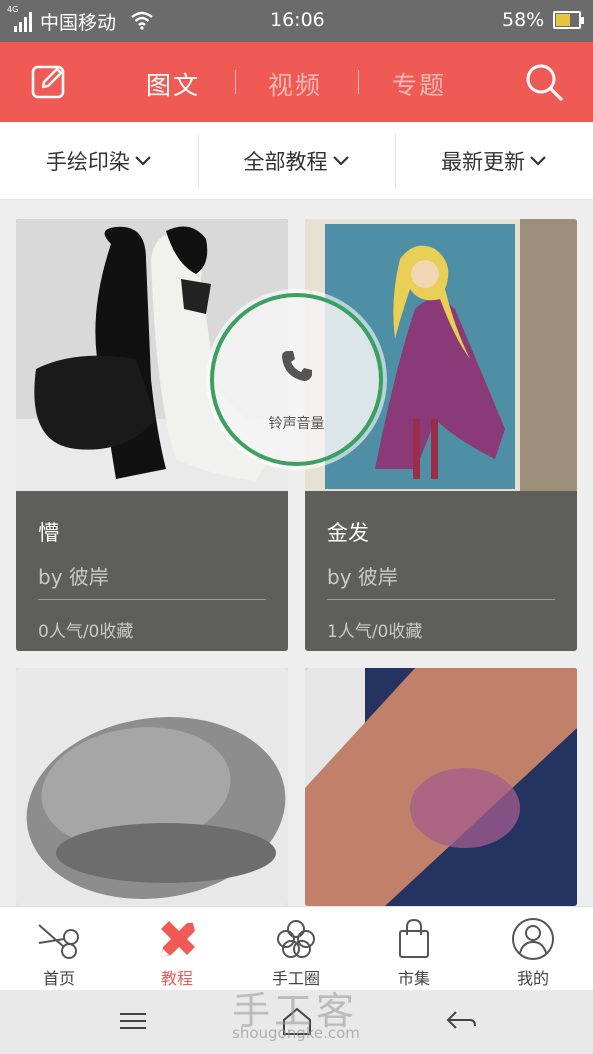  Describe the element at coordinates (413, 978) in the screenshot. I see `tab-label: 市集` at that location.